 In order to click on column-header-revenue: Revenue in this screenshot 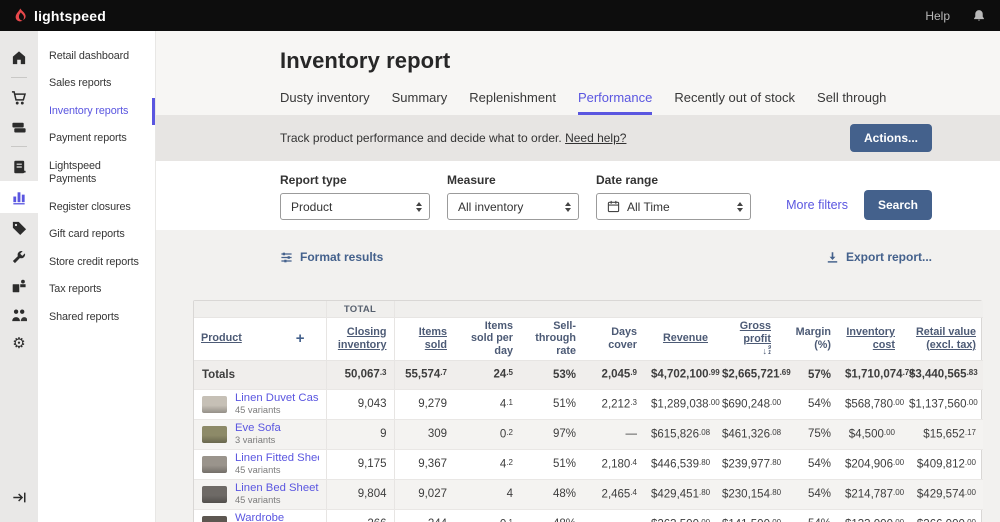, I will do `click(679, 339)`.